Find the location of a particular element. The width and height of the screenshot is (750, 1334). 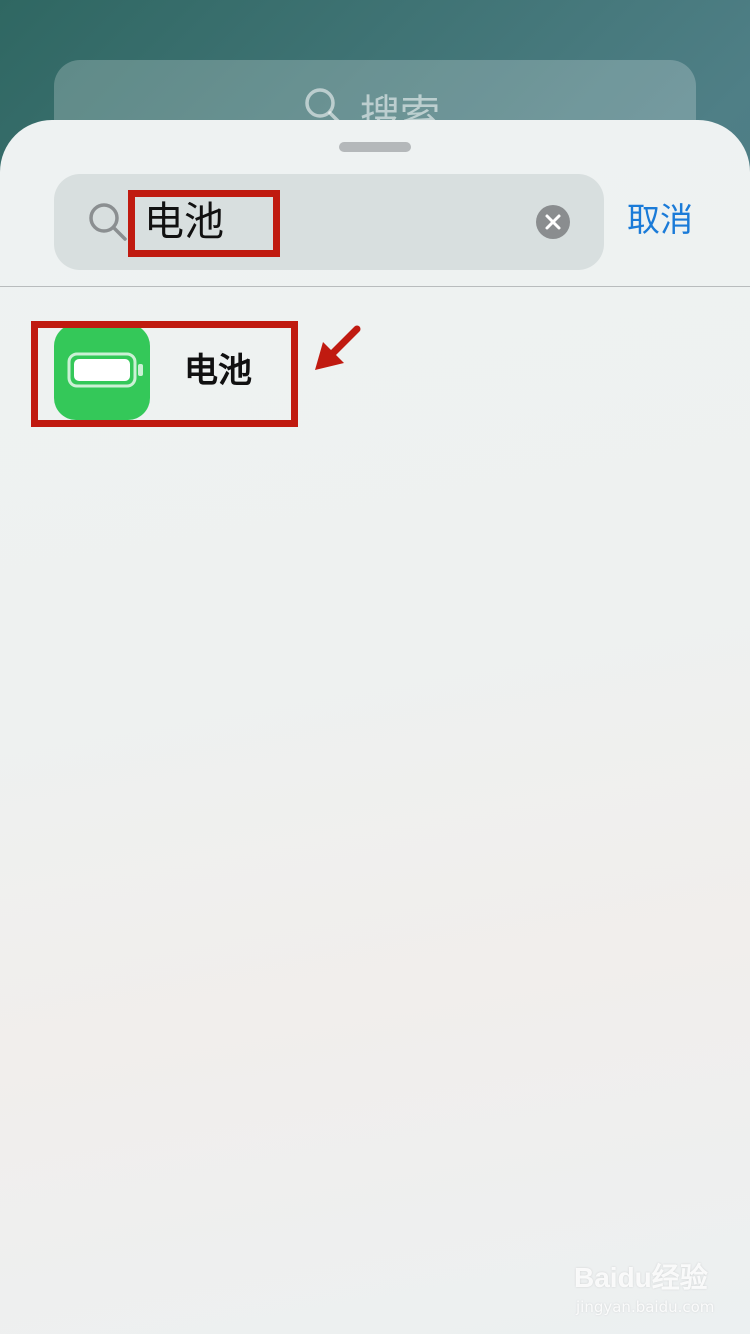

watermark-logo: Baidu经验 is located at coordinates (641, 1277).